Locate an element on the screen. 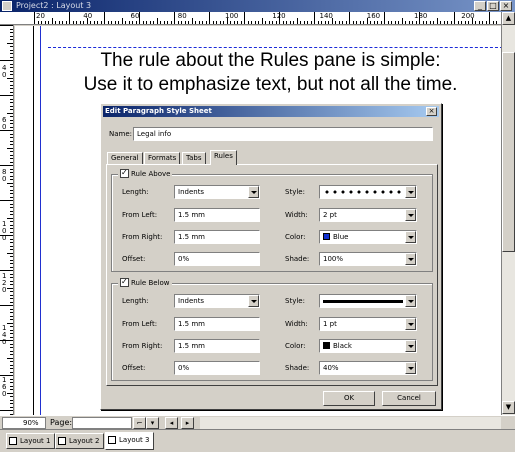 This screenshot has width=515, height=452. dropdown-value: 2 pt is located at coordinates (330, 215).